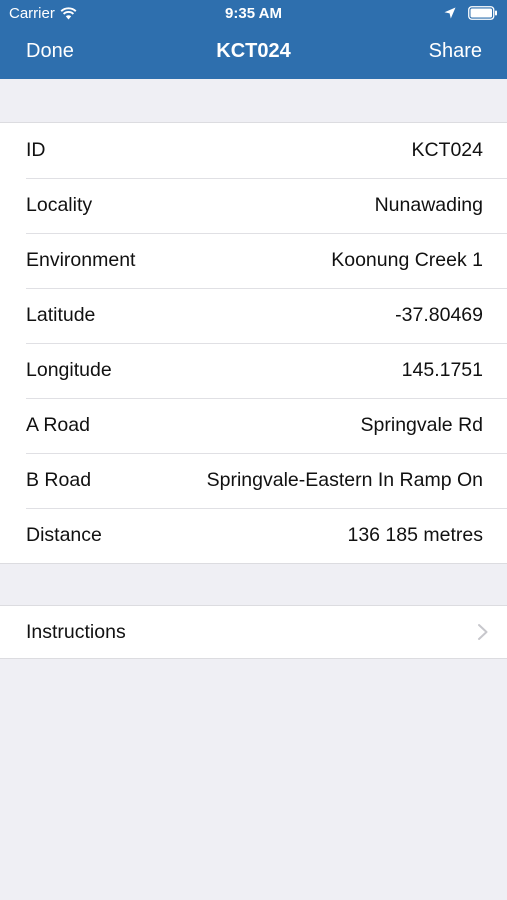 This screenshot has width=507, height=900. What do you see at coordinates (64, 535) in the screenshot?
I see `detail-label: Distance` at bounding box center [64, 535].